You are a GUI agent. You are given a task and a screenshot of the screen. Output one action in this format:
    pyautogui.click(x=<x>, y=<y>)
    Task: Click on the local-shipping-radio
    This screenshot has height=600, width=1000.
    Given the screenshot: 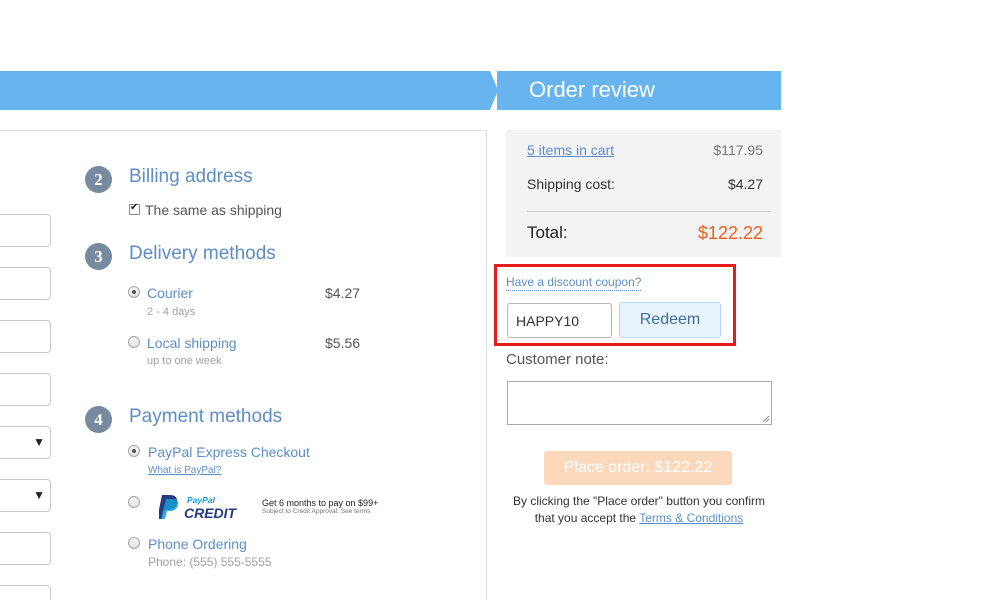 What is the action you would take?
    pyautogui.click(x=134, y=342)
    